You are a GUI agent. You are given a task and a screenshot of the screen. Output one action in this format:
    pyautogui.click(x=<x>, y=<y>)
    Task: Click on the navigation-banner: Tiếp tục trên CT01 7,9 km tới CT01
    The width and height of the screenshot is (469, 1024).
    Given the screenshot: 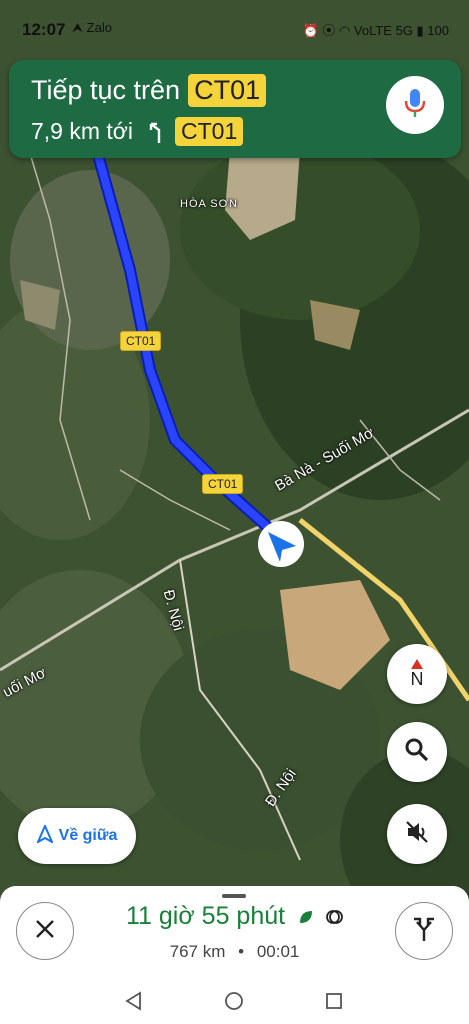 What is the action you would take?
    pyautogui.click(x=235, y=109)
    